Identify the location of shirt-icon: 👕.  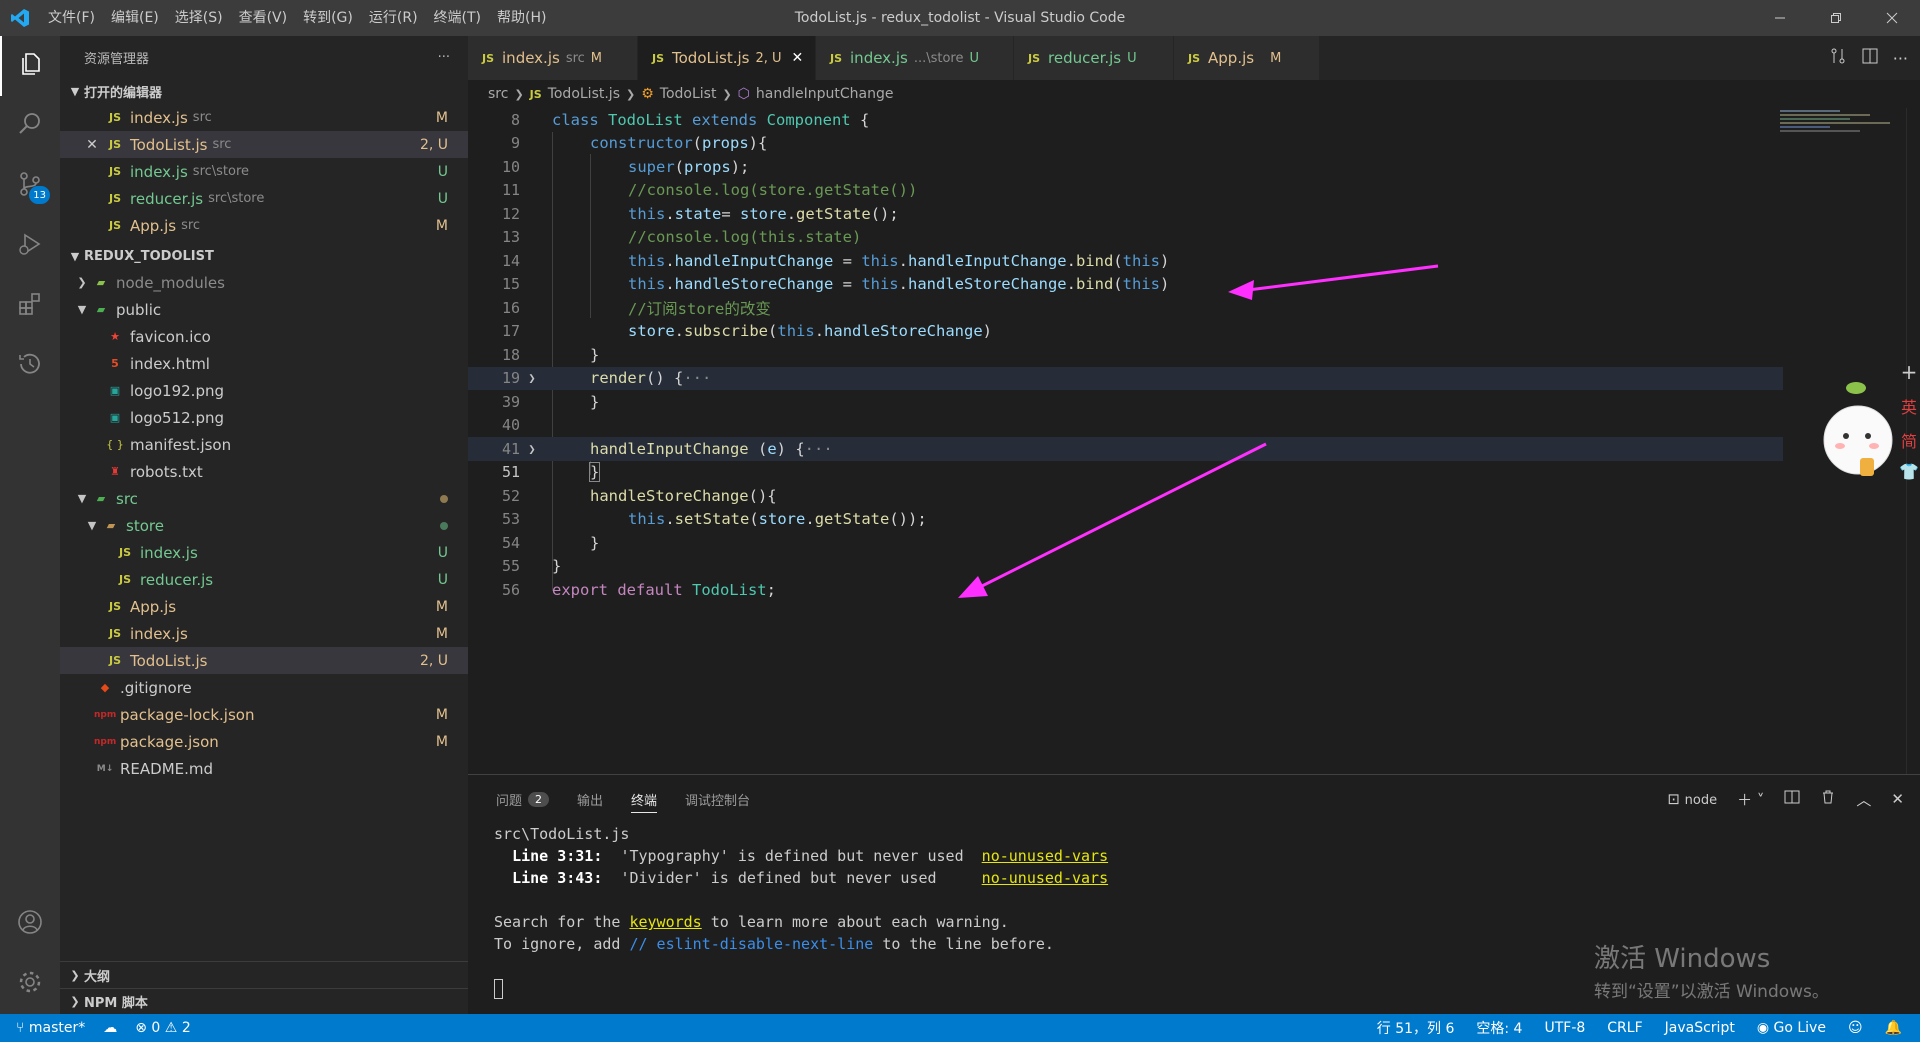
(1909, 471).